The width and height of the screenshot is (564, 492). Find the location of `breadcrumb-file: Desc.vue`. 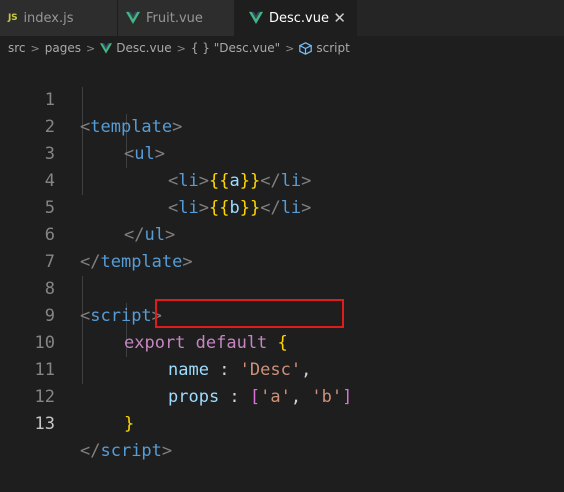

breadcrumb-file: Desc.vue is located at coordinates (136, 48).